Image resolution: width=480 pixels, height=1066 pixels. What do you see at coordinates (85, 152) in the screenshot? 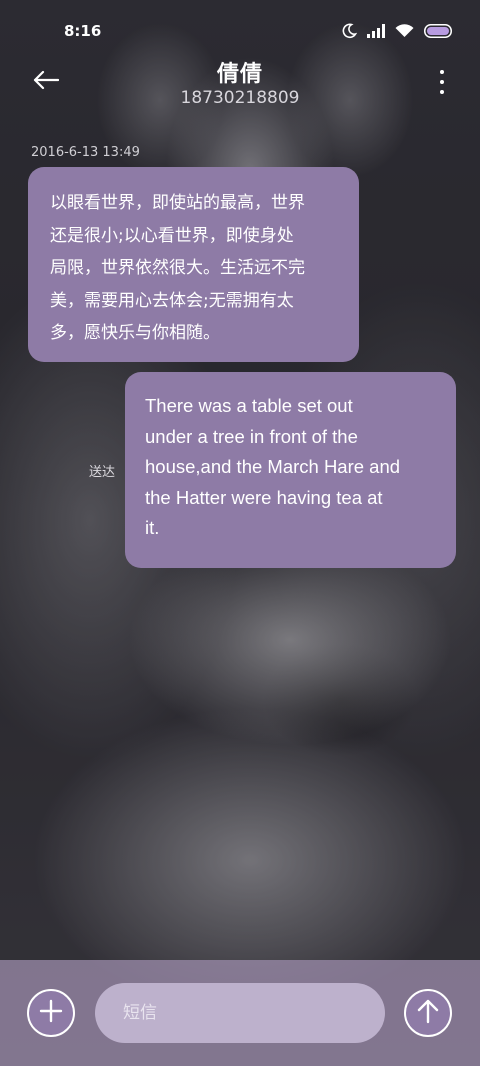
I see `message-timestamp: 2016-6-13 13:49` at bounding box center [85, 152].